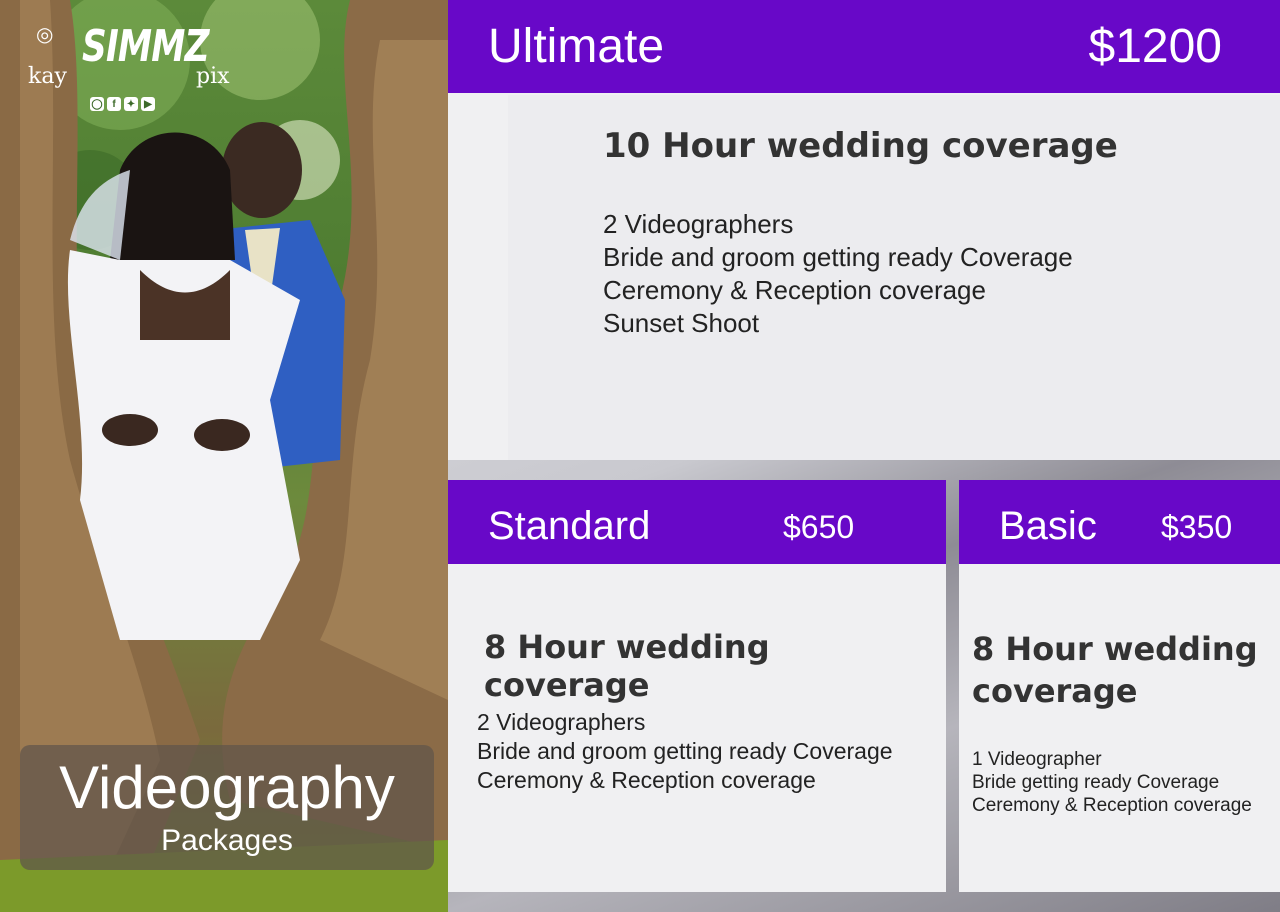 The width and height of the screenshot is (1280, 912). What do you see at coordinates (576, 46) in the screenshot?
I see `package-name: Ultimate` at bounding box center [576, 46].